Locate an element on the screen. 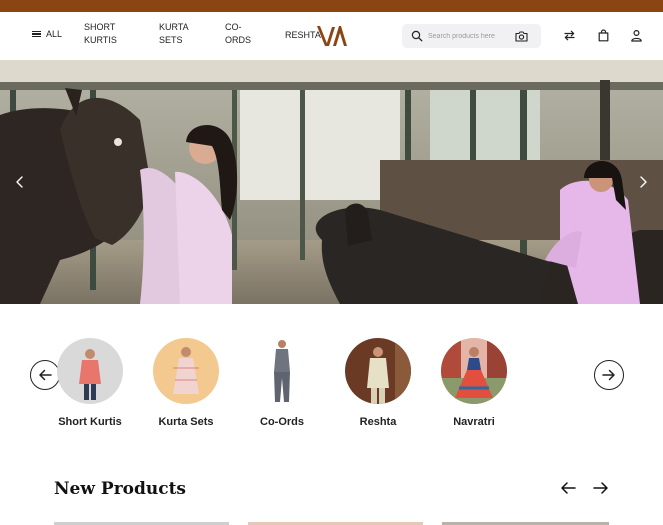 Image resolution: width=663 pixels, height=525 pixels. brand-logo is located at coordinates (332, 36).